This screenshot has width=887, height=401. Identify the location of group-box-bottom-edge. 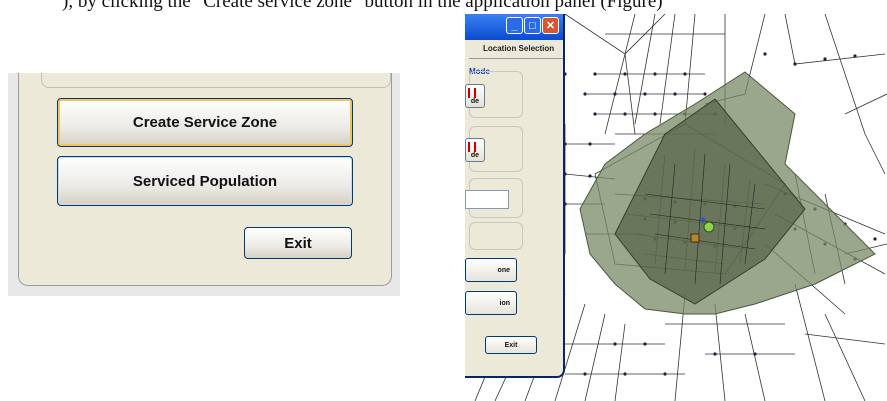
(216, 80).